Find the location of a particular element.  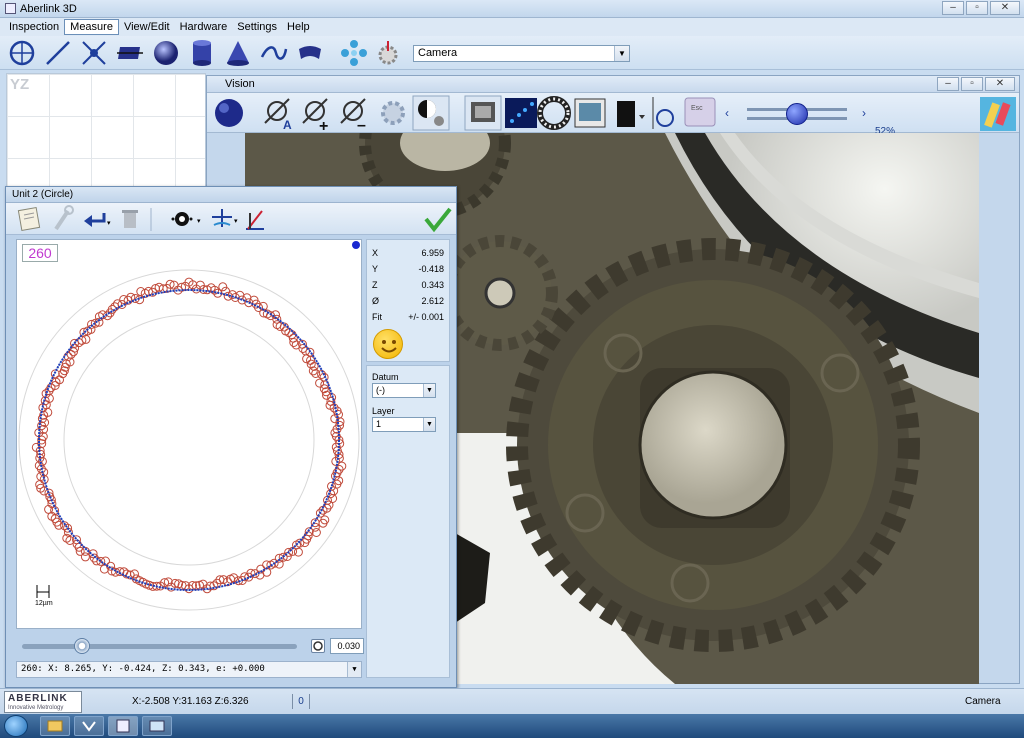

light-level-slider is located at coordinates (797, 115).